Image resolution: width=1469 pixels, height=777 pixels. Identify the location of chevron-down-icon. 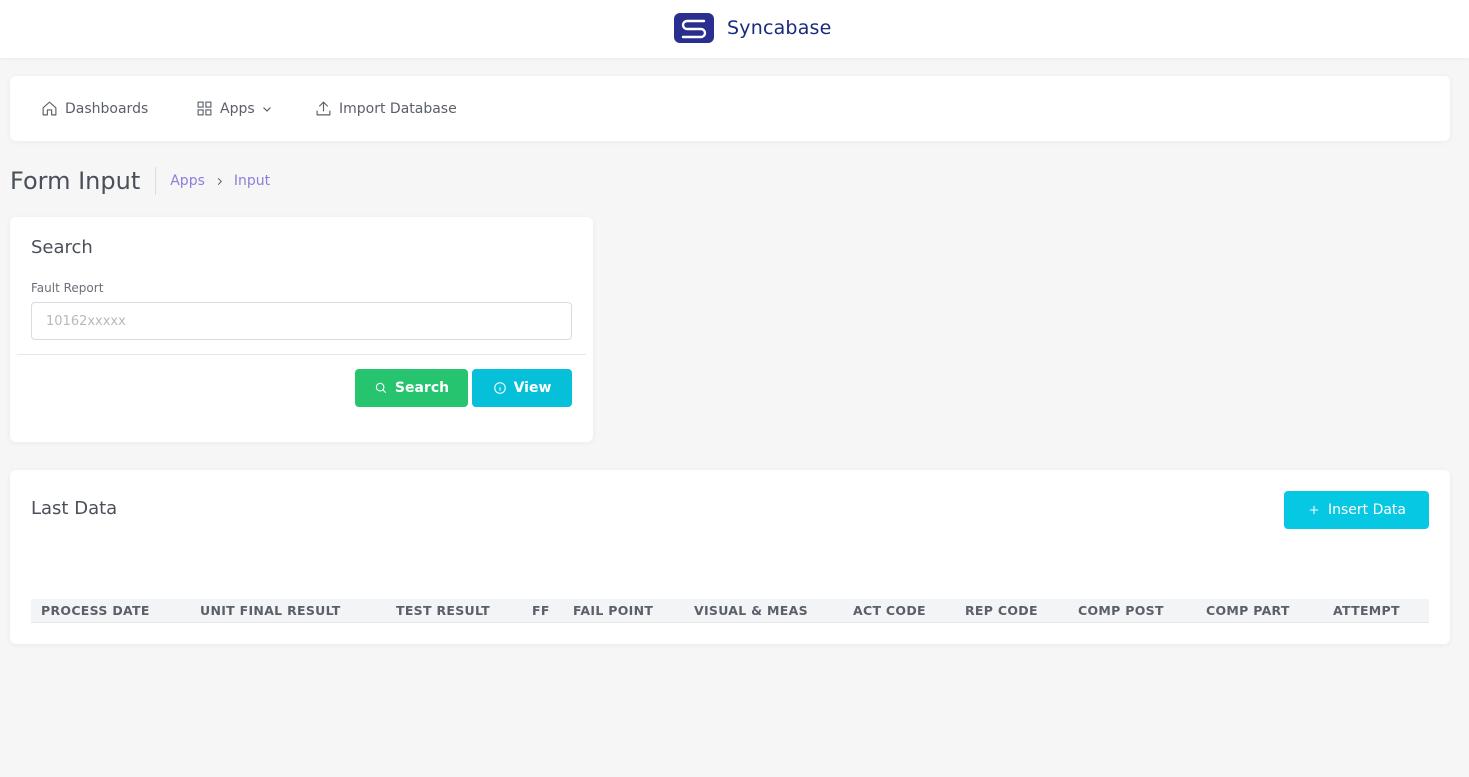
(266, 109).